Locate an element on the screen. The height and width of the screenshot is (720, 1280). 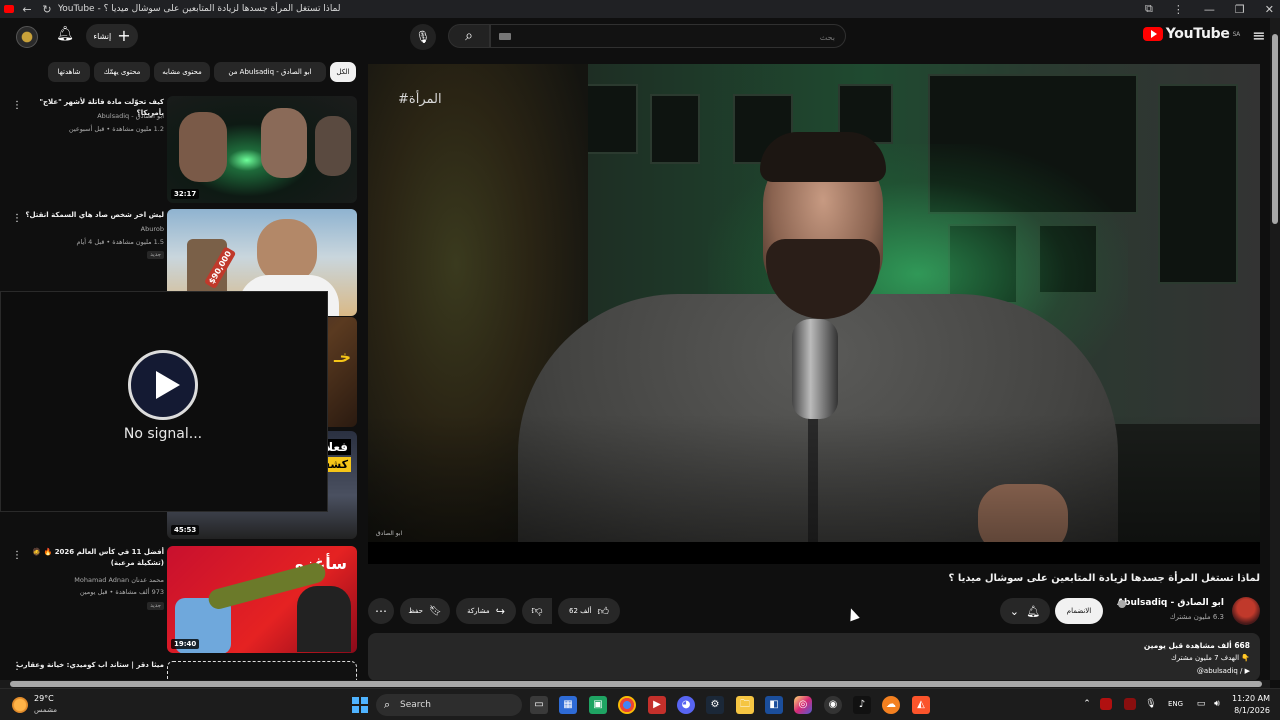
chip-watched: شاهدتها is located at coordinates (69, 72).